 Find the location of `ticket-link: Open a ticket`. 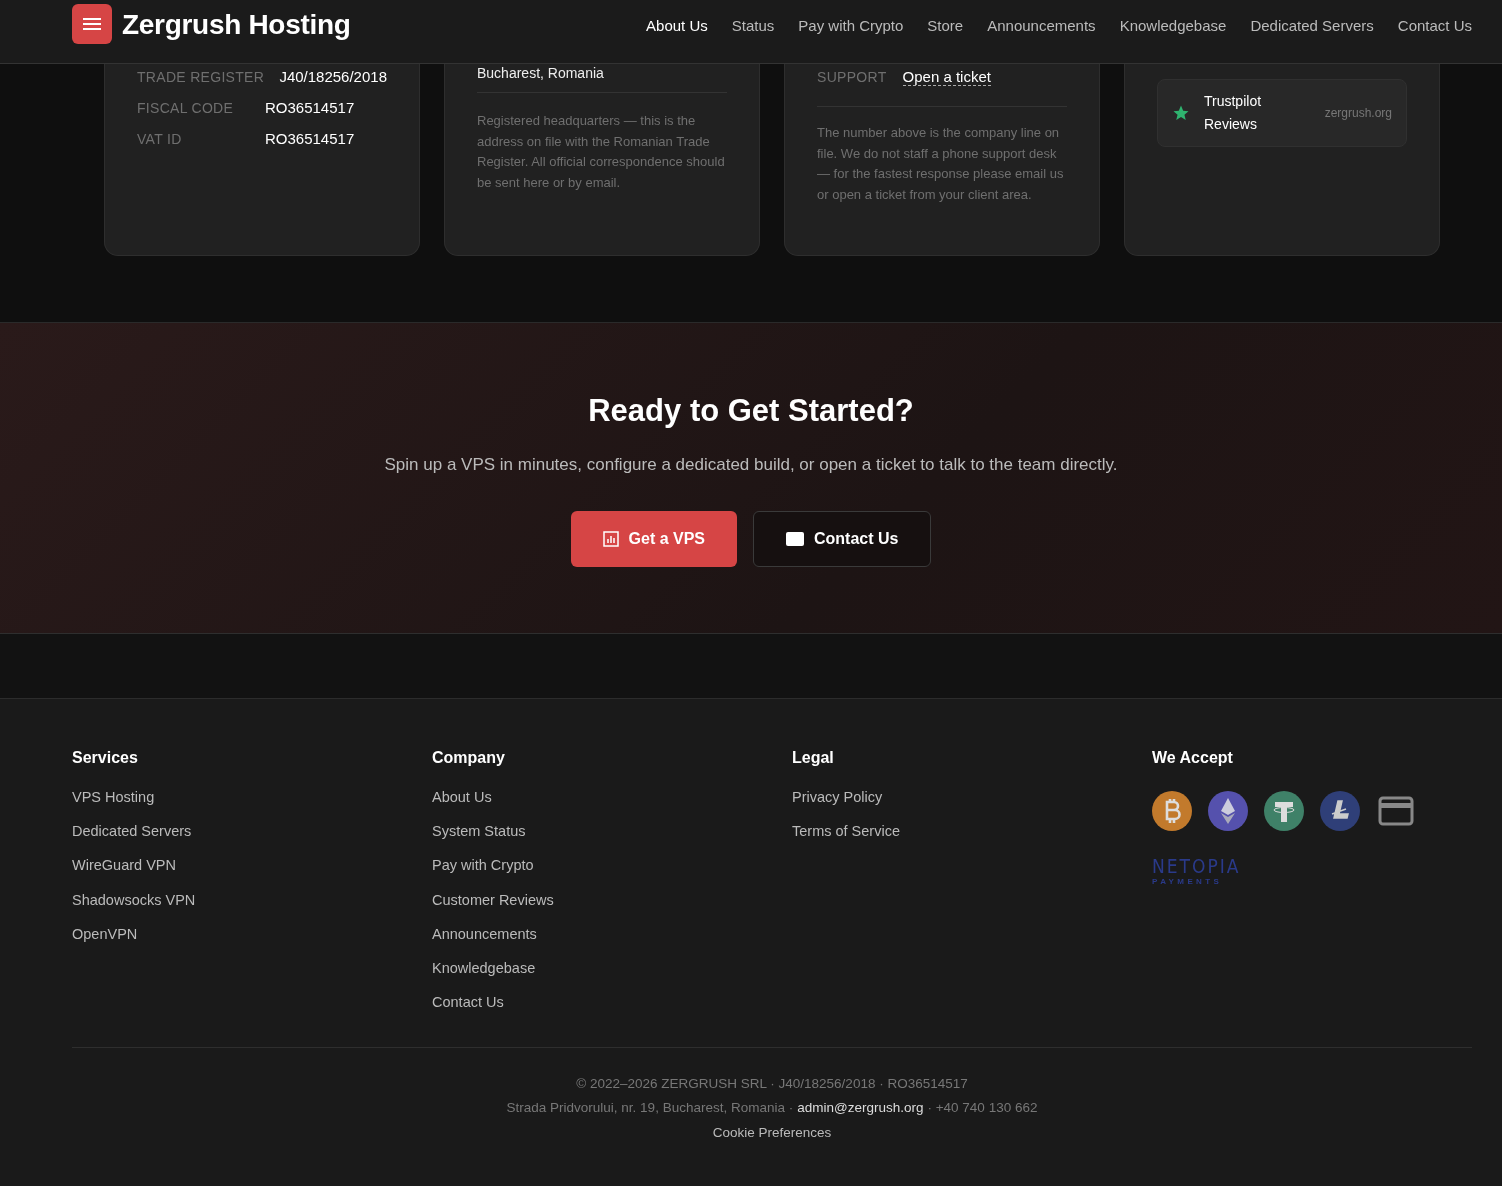

ticket-link: Open a ticket is located at coordinates (946, 77).